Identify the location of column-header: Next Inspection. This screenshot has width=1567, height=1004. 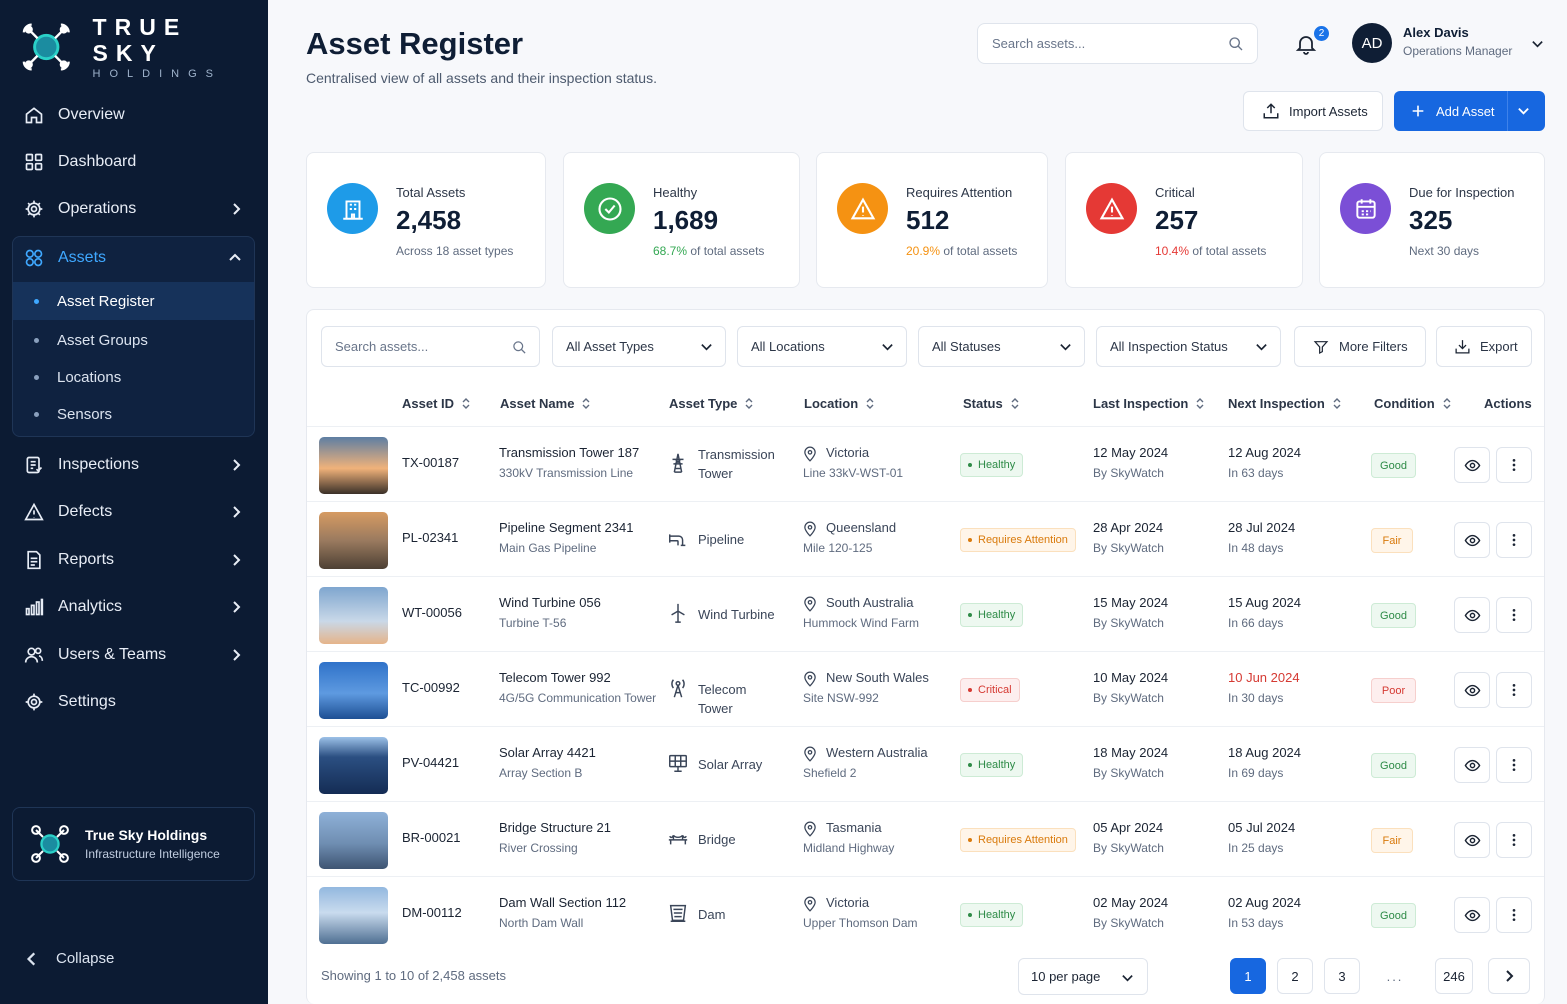
(1284, 403).